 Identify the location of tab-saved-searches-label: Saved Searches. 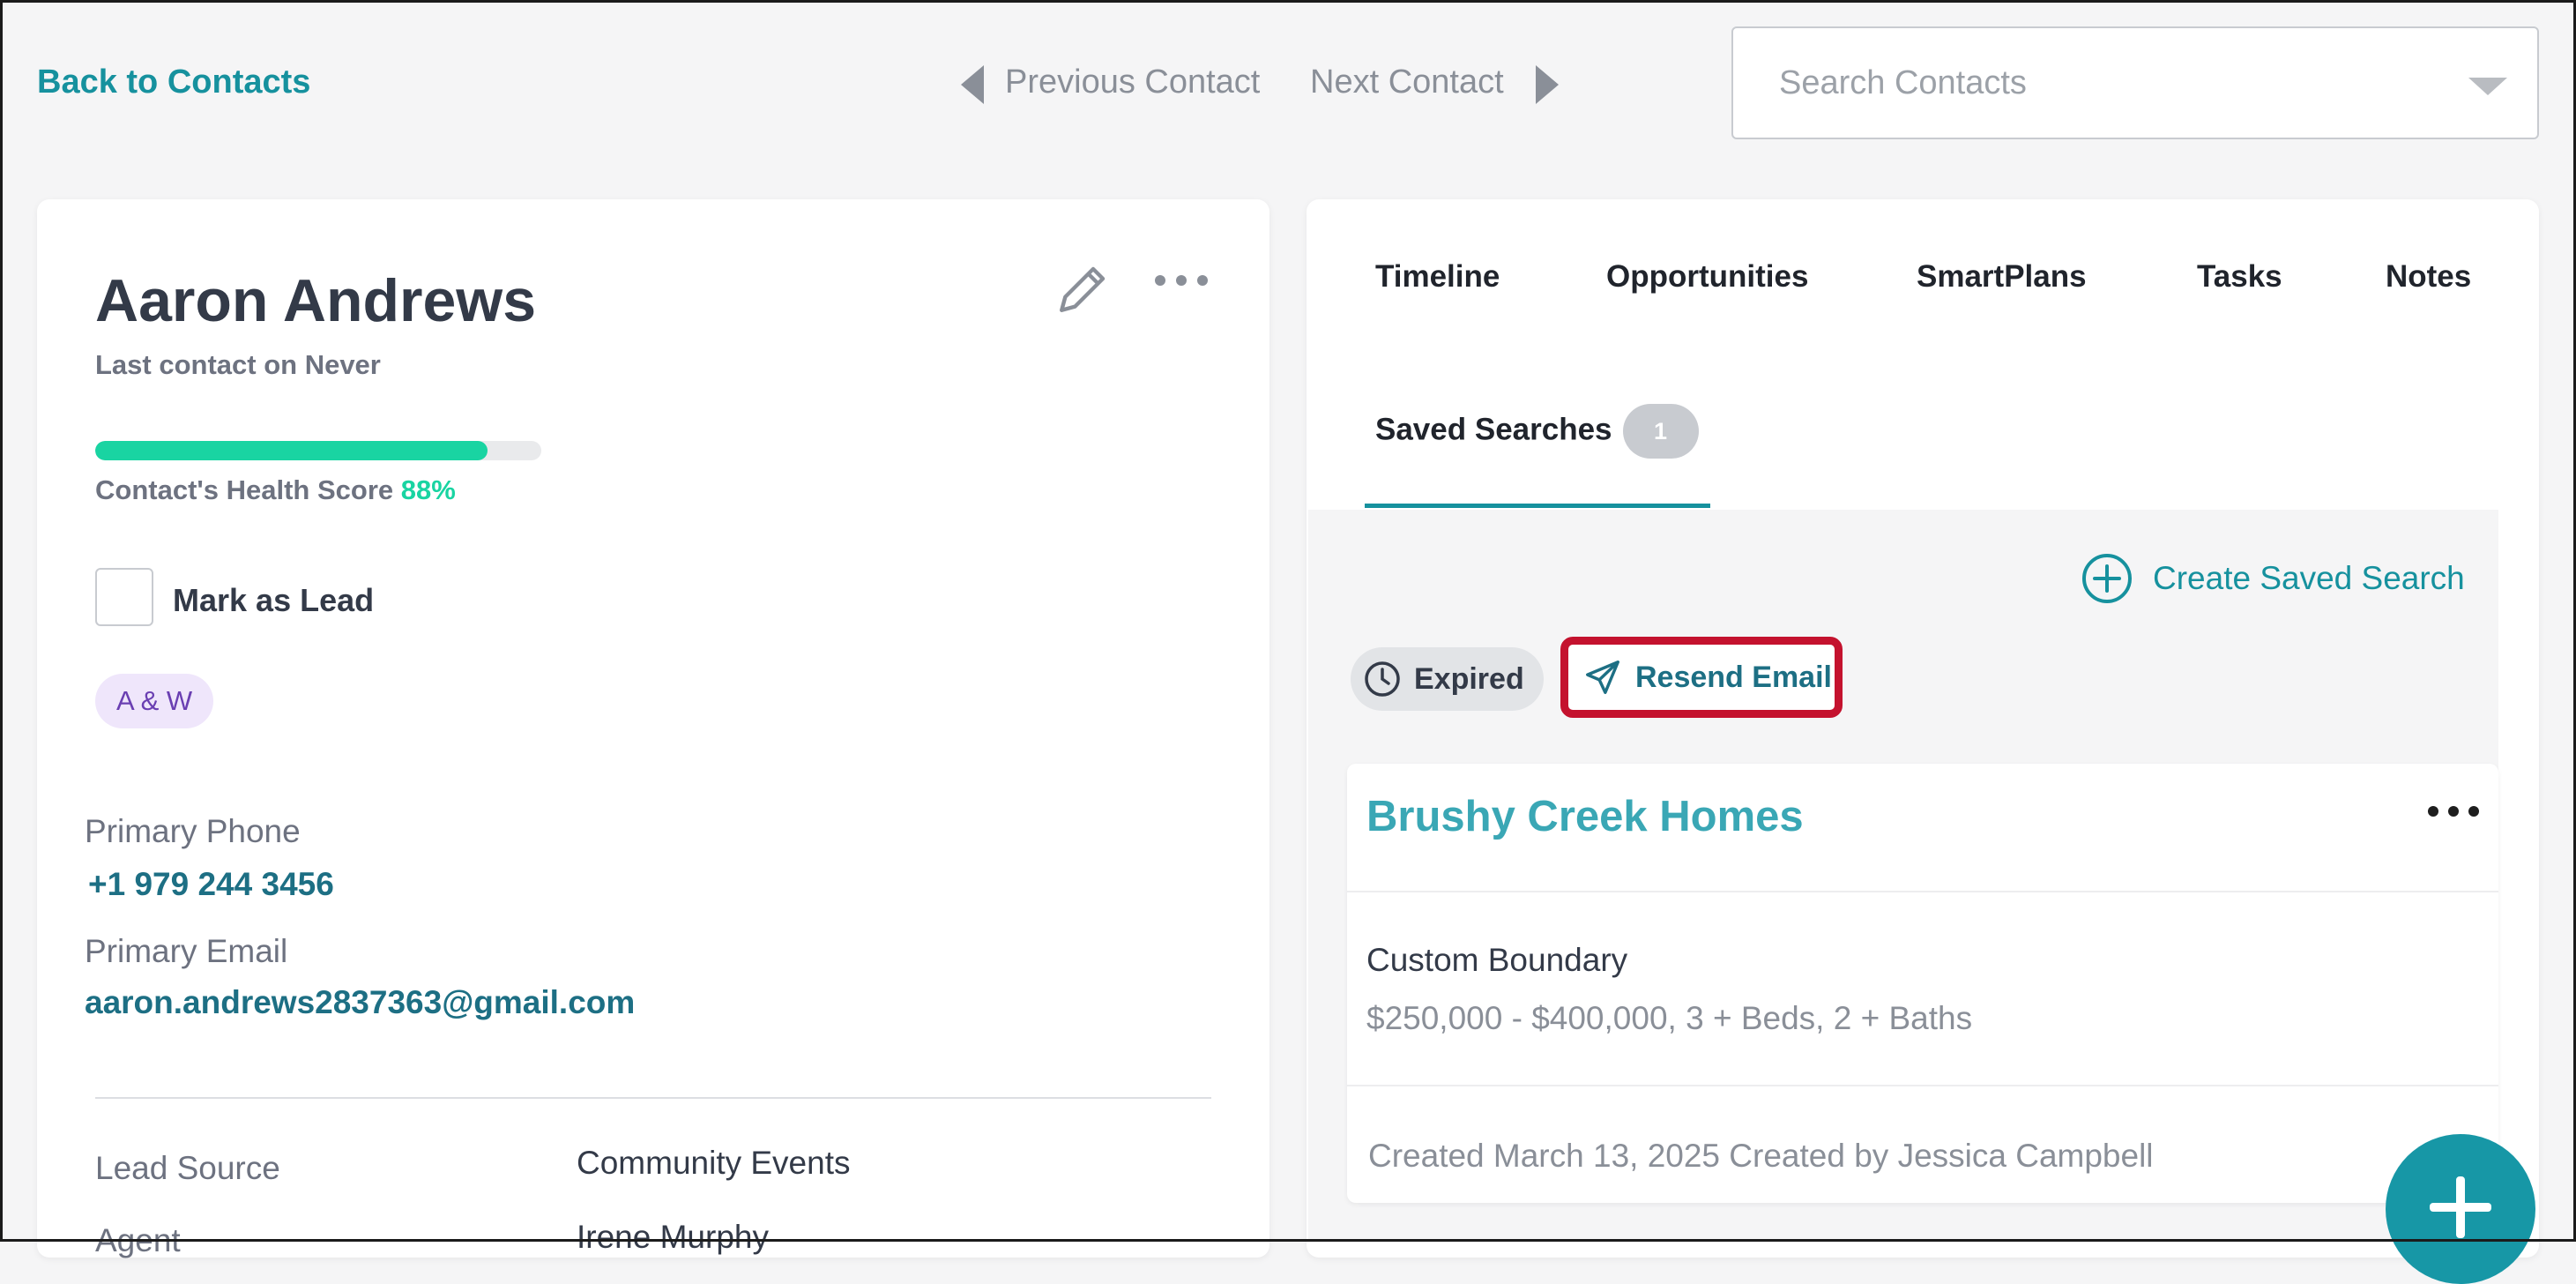
(1494, 429).